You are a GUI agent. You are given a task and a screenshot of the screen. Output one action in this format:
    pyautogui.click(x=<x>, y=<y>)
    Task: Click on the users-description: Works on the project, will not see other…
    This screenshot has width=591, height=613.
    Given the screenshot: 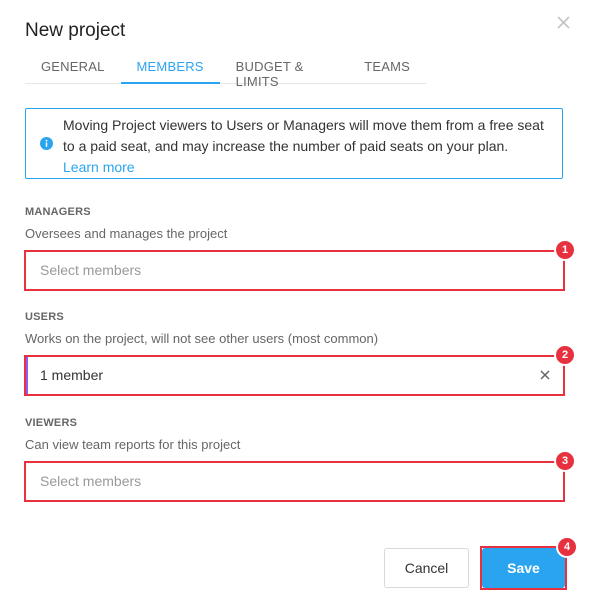 What is the action you would take?
    pyautogui.click(x=202, y=338)
    